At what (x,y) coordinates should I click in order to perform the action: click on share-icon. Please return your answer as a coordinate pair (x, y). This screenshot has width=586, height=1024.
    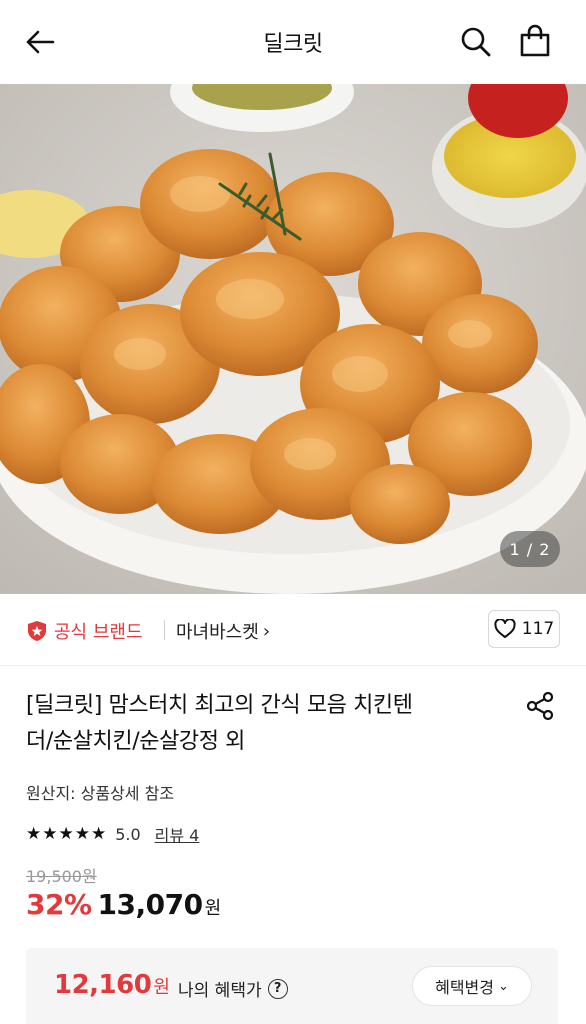
    Looking at the image, I should click on (540, 706).